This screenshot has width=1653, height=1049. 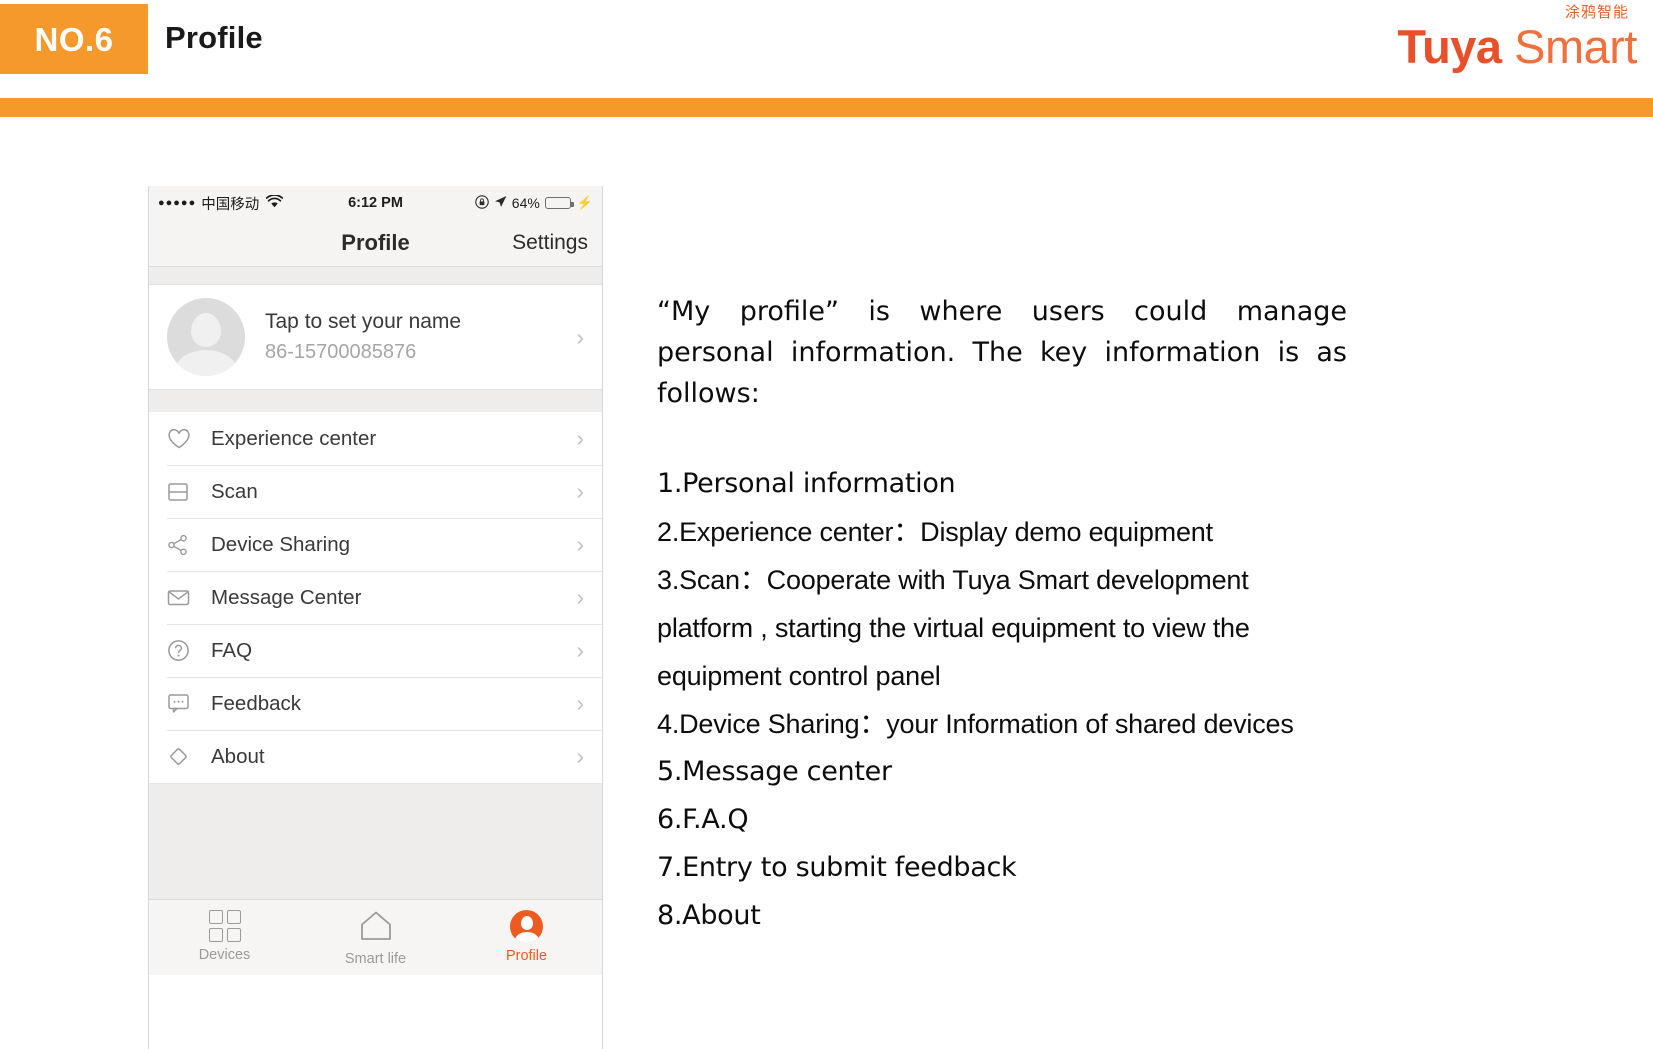 I want to click on status-bar-right: 64% ⚡, so click(x=534, y=203).